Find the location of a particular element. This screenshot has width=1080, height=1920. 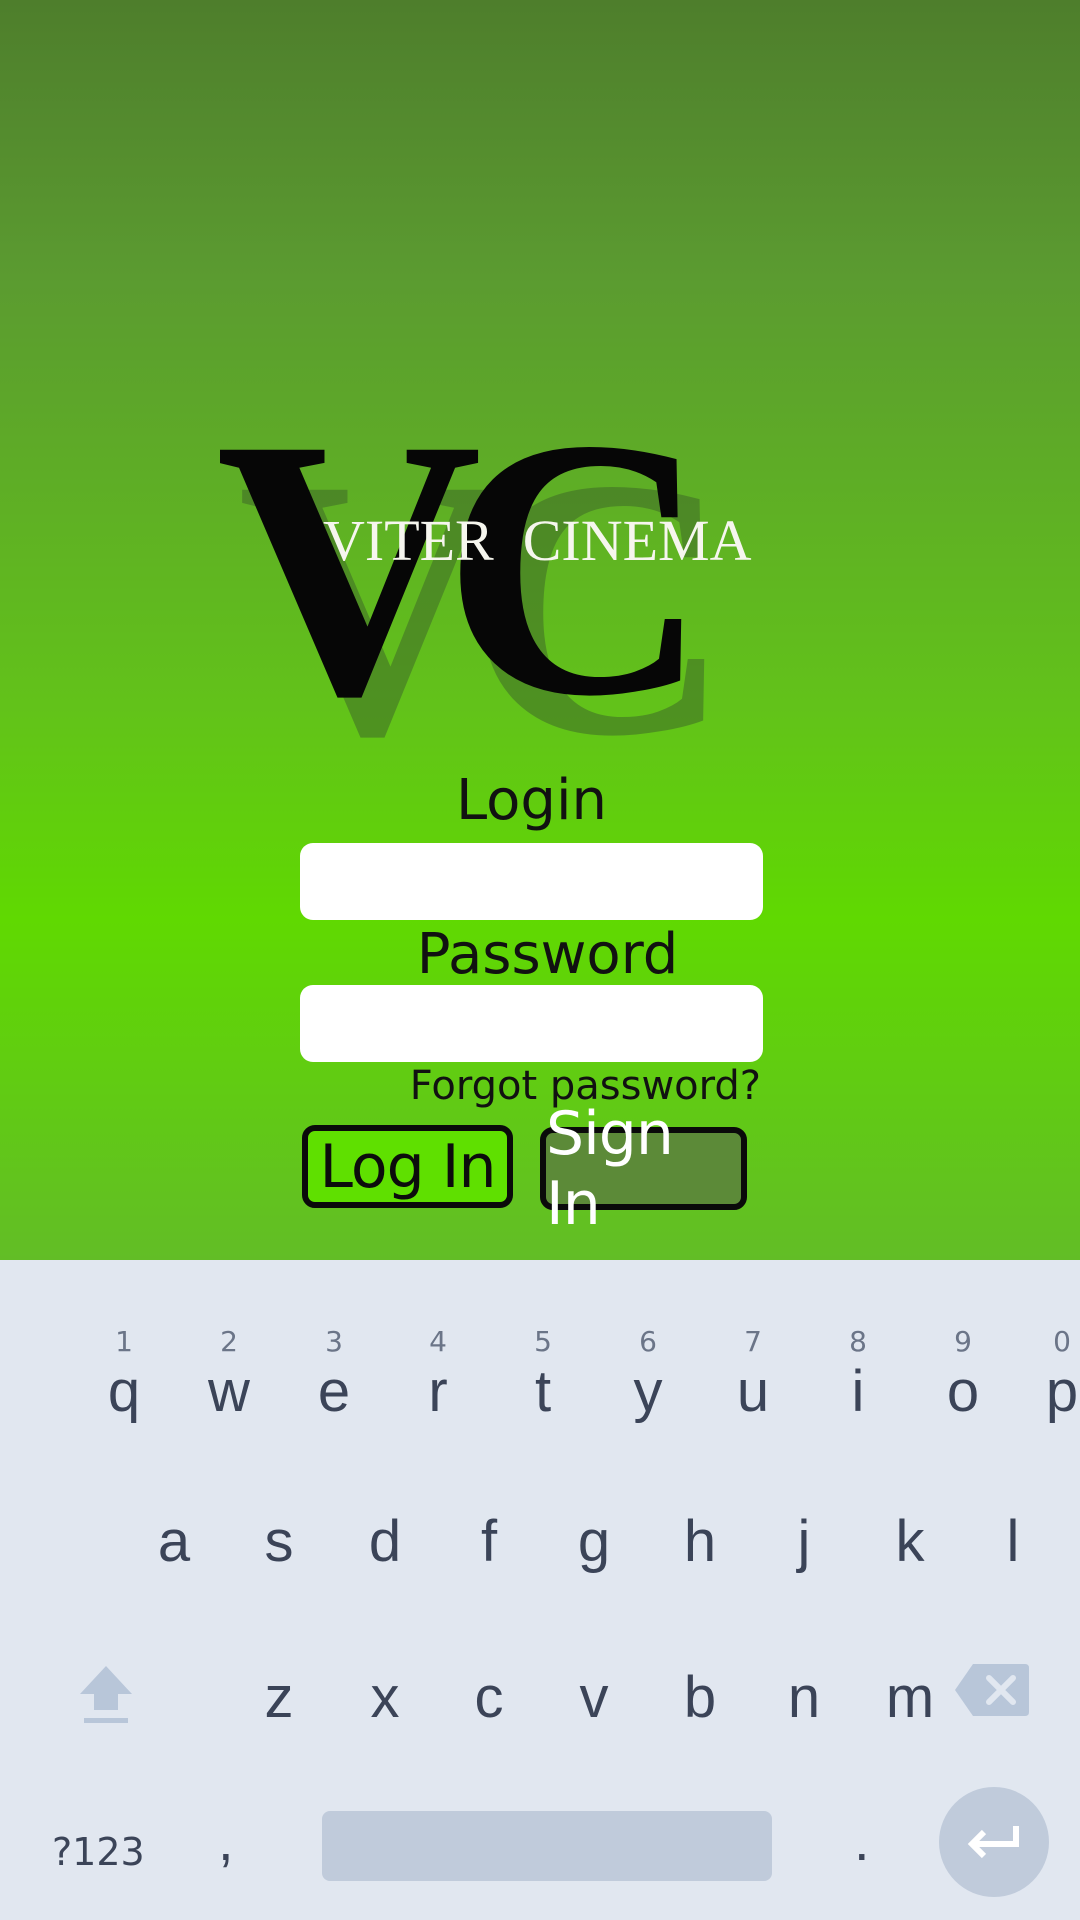

space-bar is located at coordinates (547, 1846).